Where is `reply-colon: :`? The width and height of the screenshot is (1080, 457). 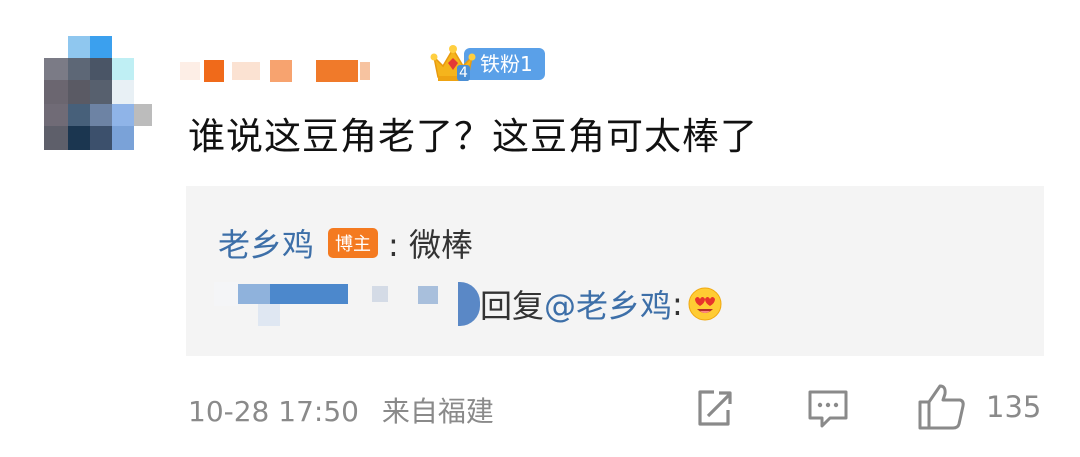
reply-colon: : is located at coordinates (677, 304).